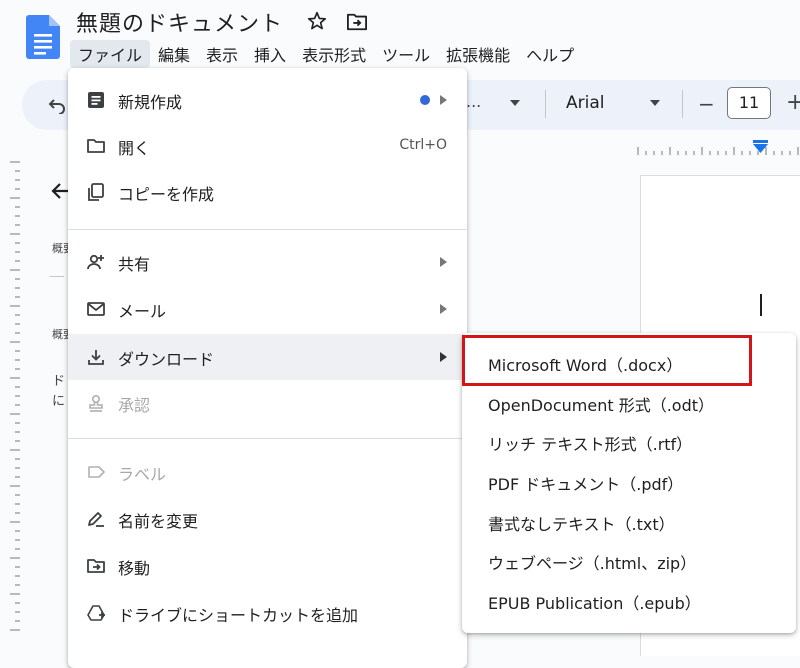 The height and width of the screenshot is (668, 800). I want to click on person-add-icon, so click(95, 262).